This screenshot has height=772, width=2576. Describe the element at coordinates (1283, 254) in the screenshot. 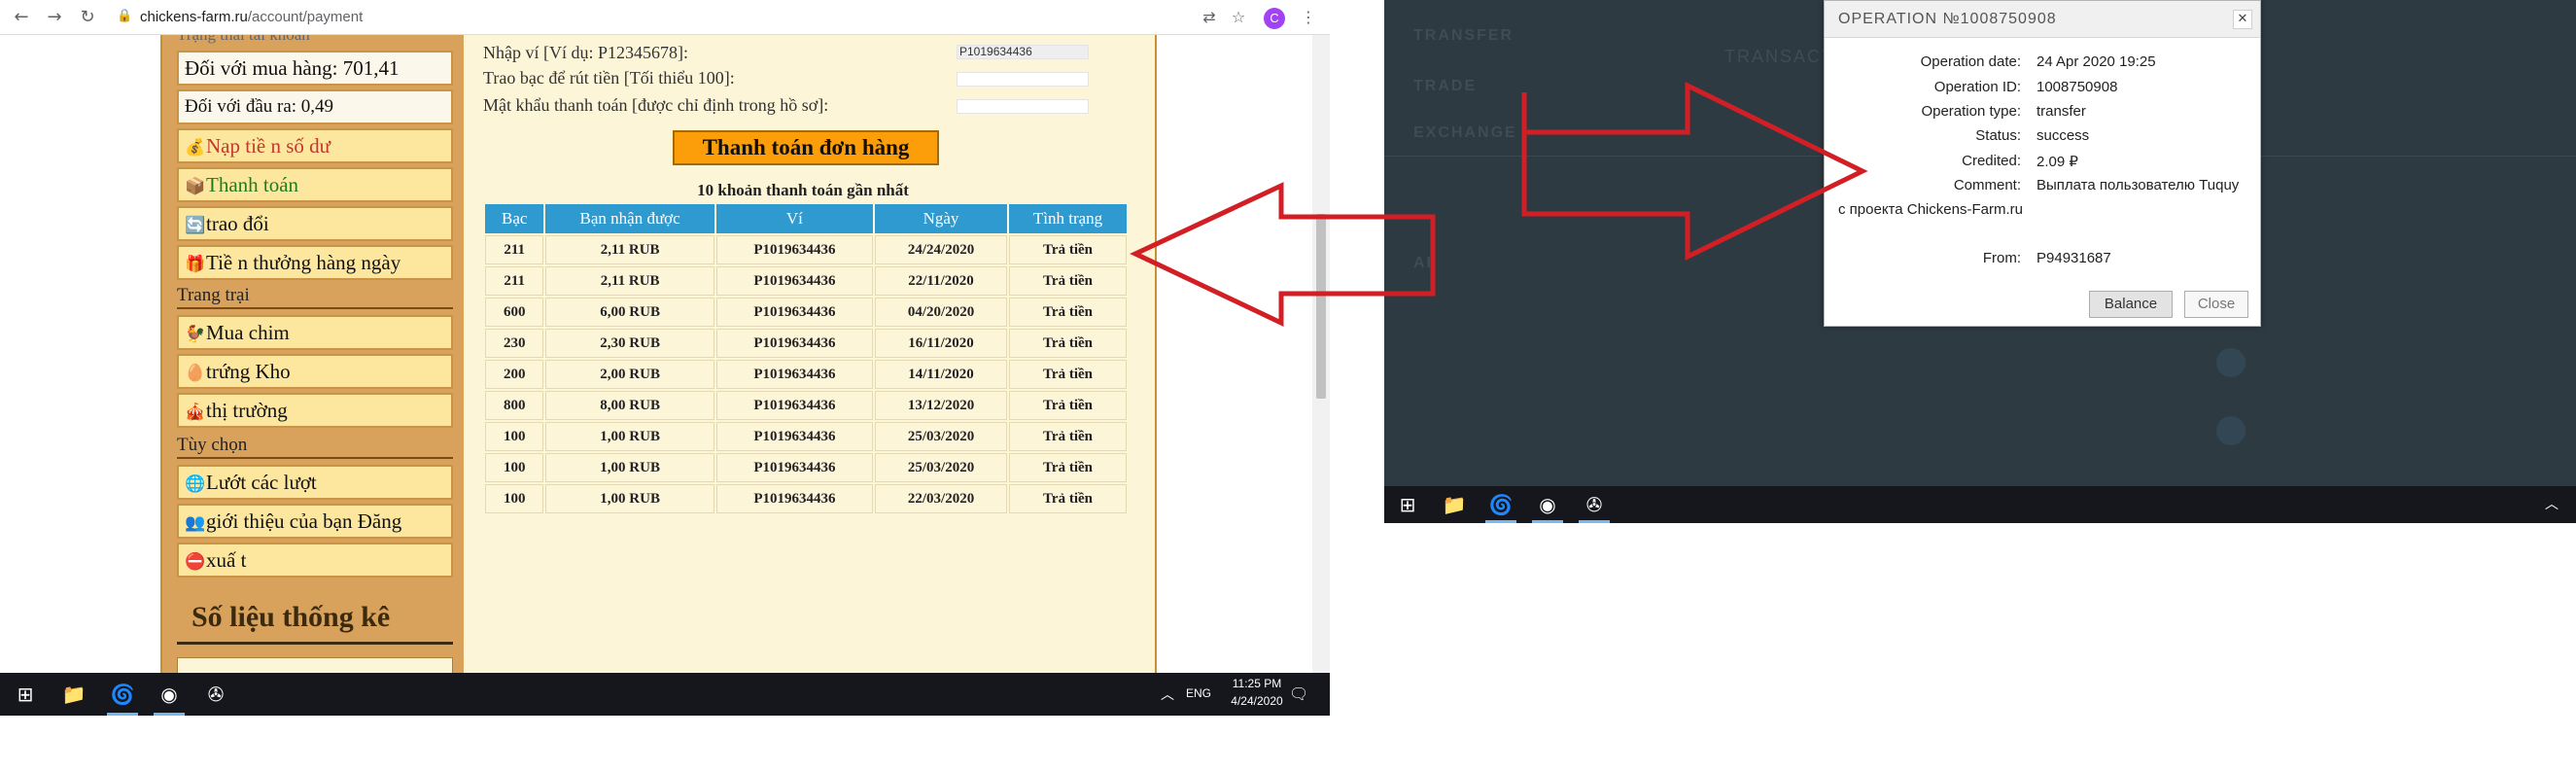

I see `left-pointing-arrow` at that location.